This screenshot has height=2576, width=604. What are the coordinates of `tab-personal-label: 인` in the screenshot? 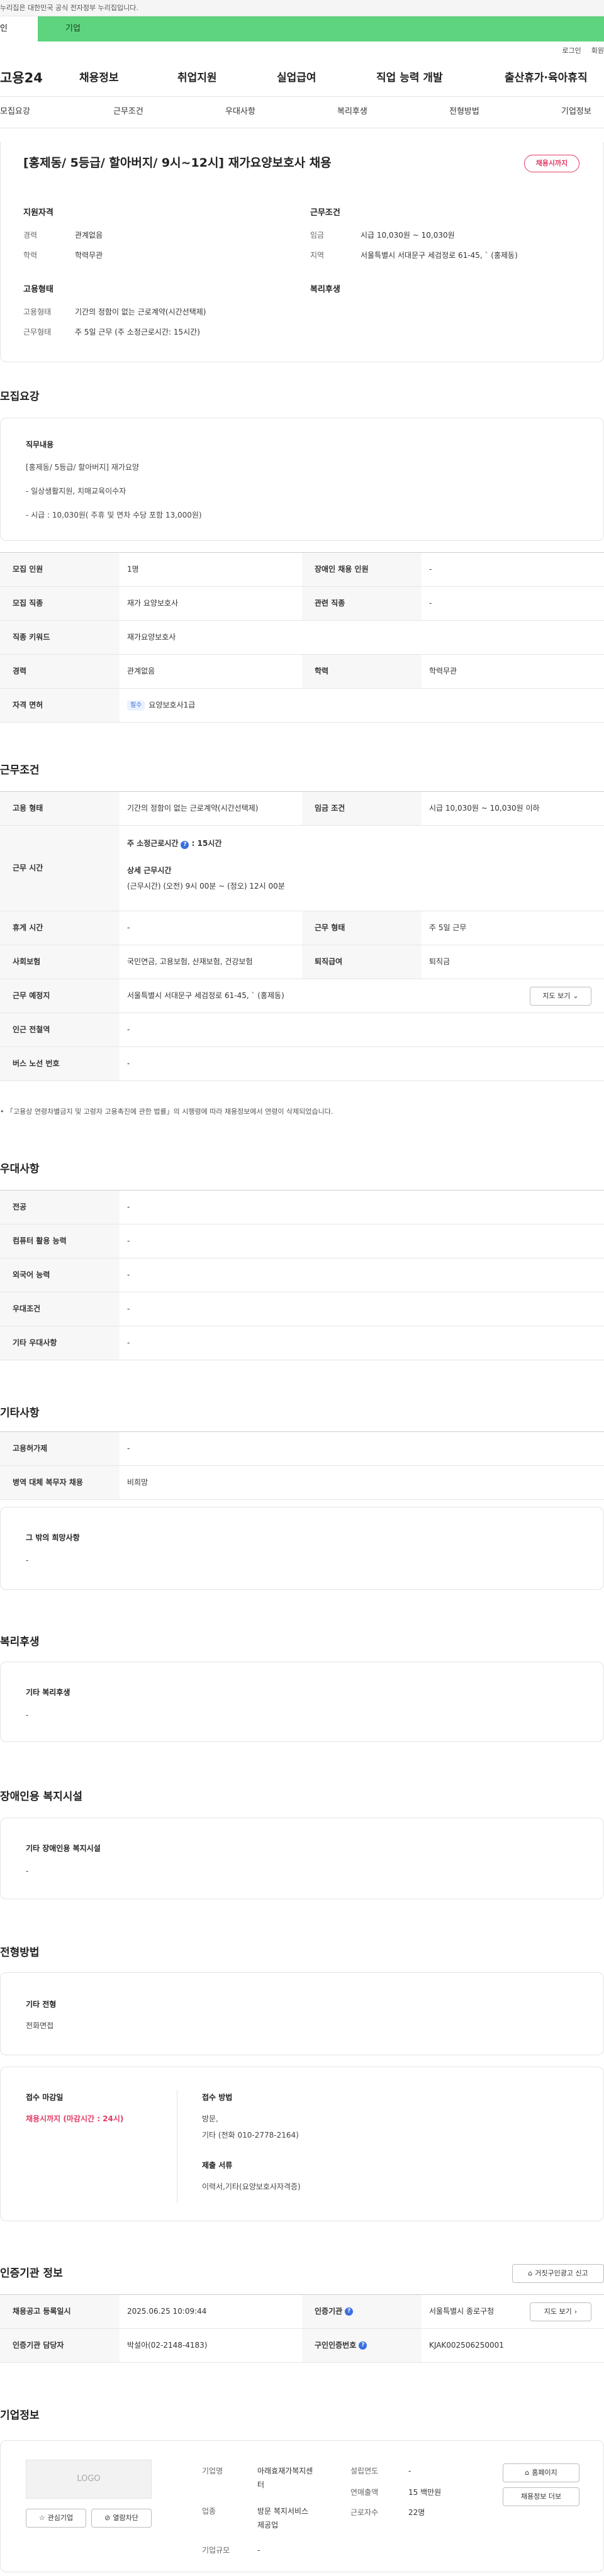 It's located at (4, 28).